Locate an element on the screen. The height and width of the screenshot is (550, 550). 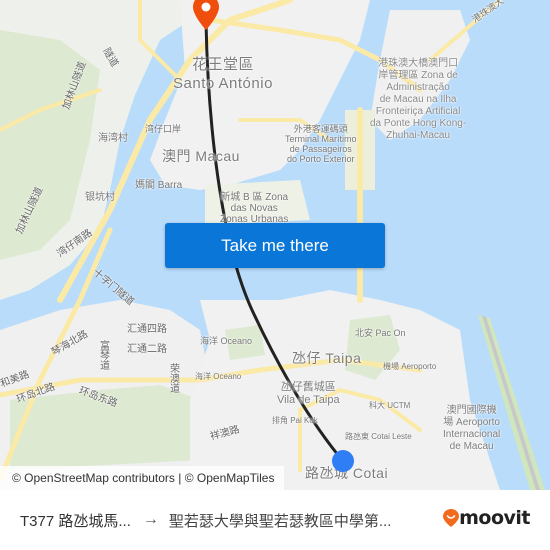
label-oceano-1: 海洋 Oceano is located at coordinates (226, 341).